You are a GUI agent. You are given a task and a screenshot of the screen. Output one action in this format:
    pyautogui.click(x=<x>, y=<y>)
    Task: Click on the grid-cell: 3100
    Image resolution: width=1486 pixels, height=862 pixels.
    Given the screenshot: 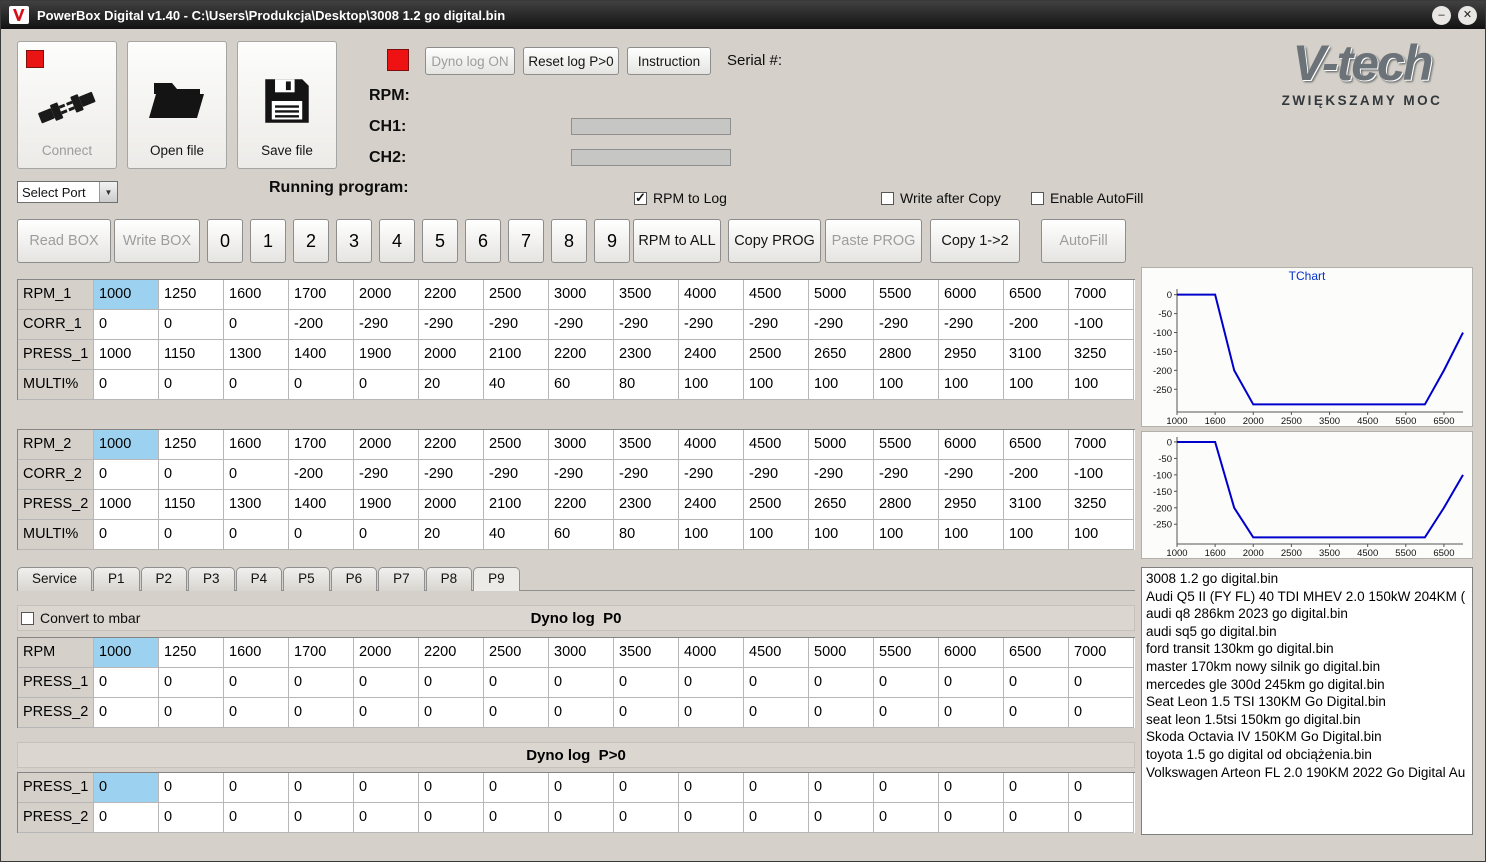 What is the action you would take?
    pyautogui.click(x=1036, y=505)
    